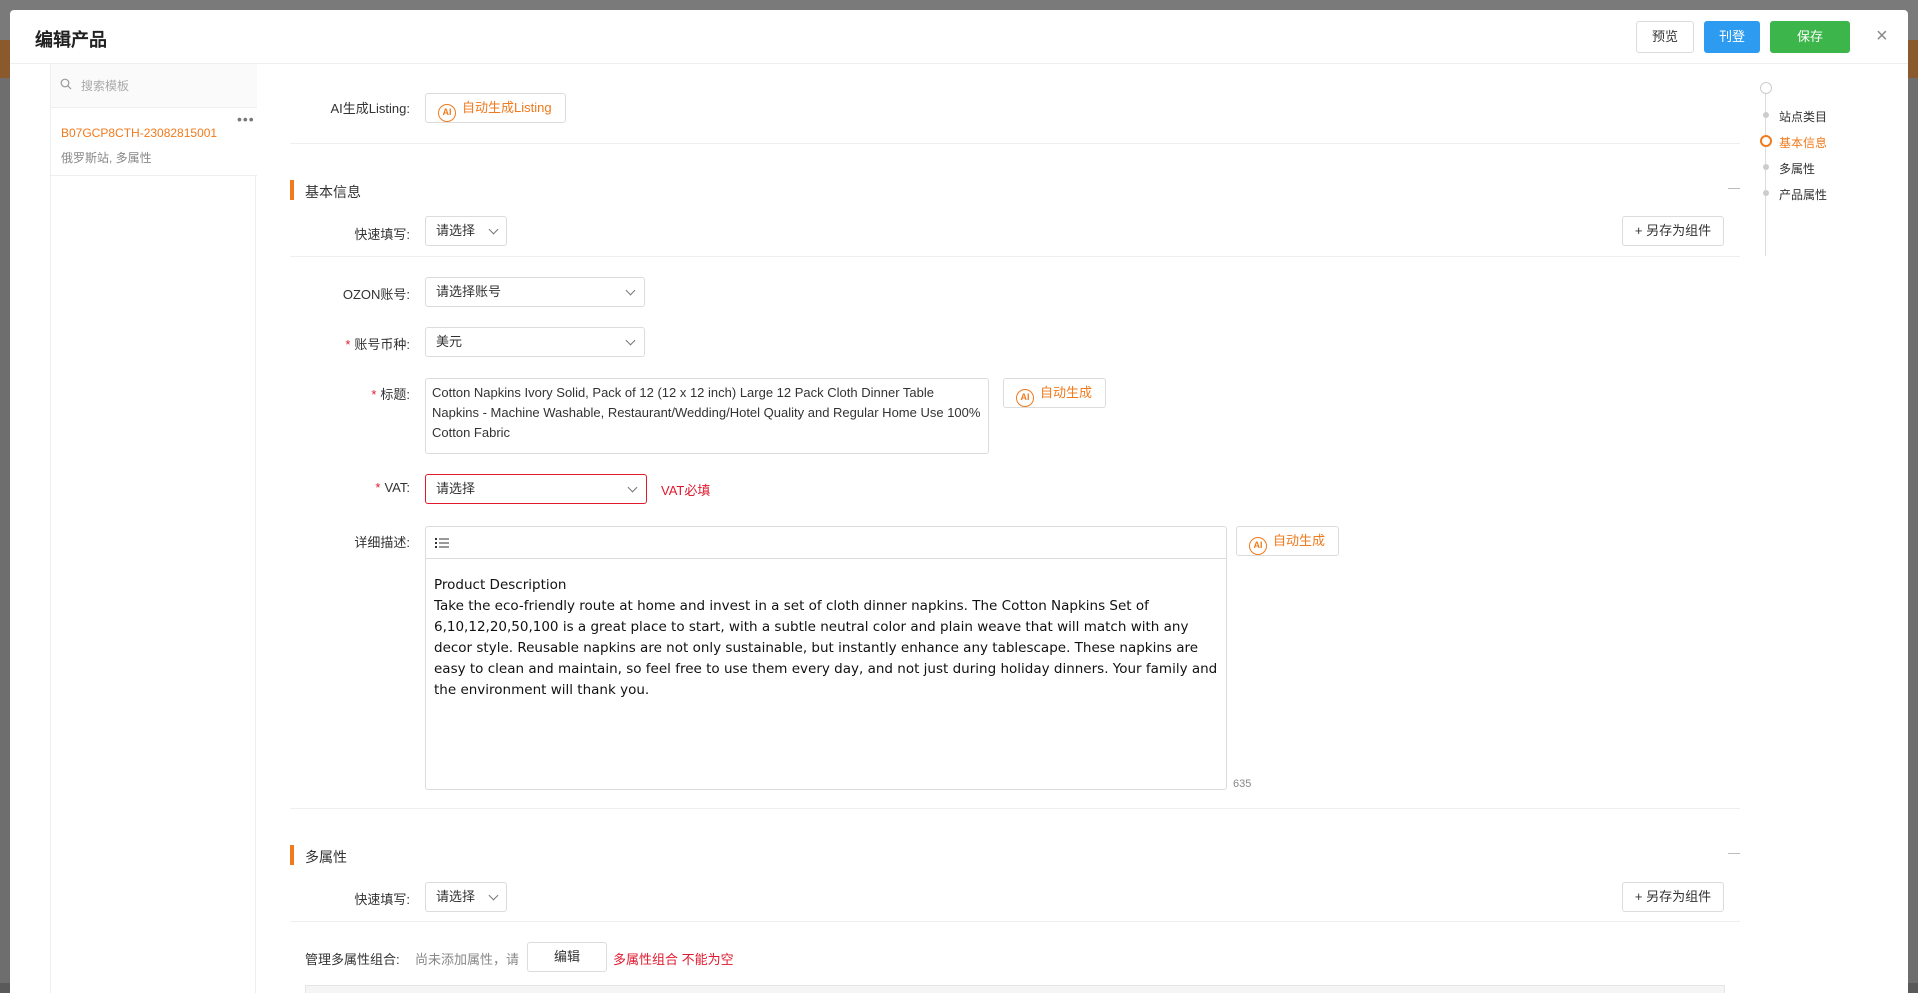  I want to click on anchor-item-variants: 多属性, so click(1820, 168).